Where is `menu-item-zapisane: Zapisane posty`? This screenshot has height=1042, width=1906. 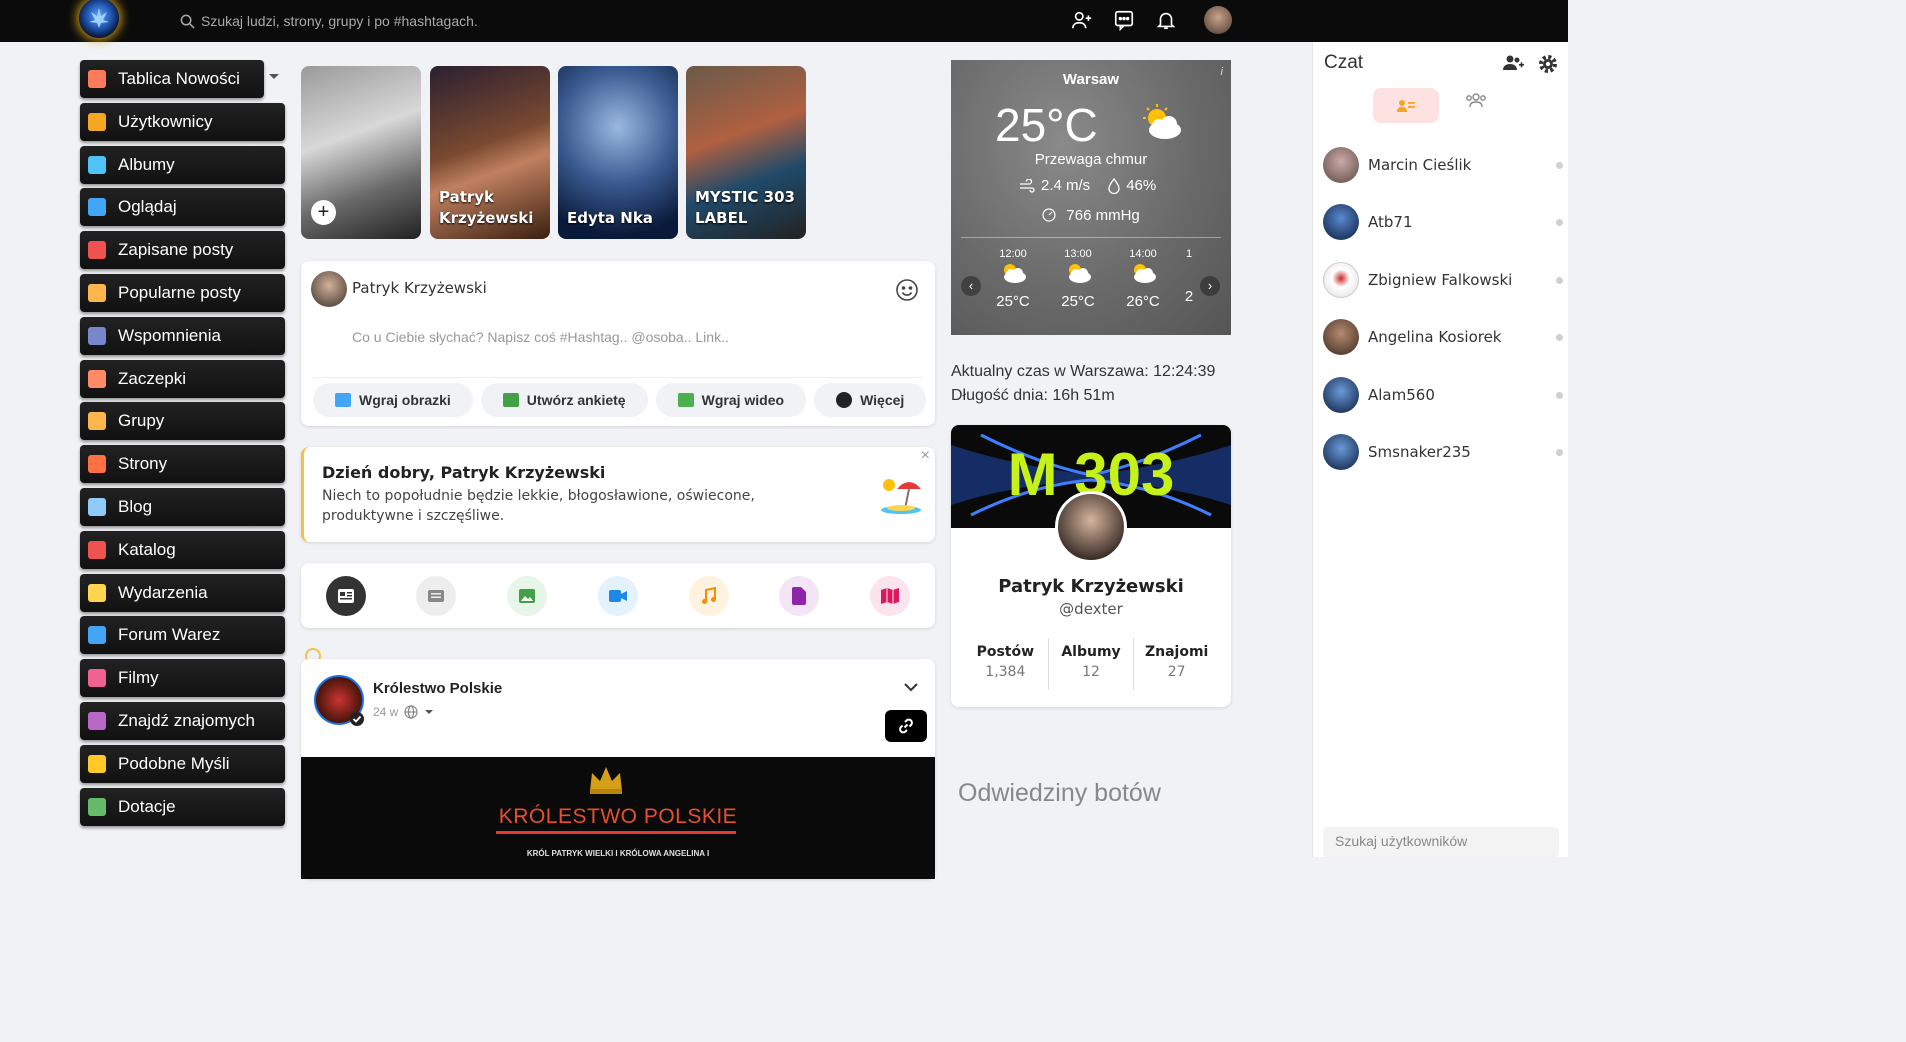 menu-item-zapisane: Zapisane posty is located at coordinates (182, 250).